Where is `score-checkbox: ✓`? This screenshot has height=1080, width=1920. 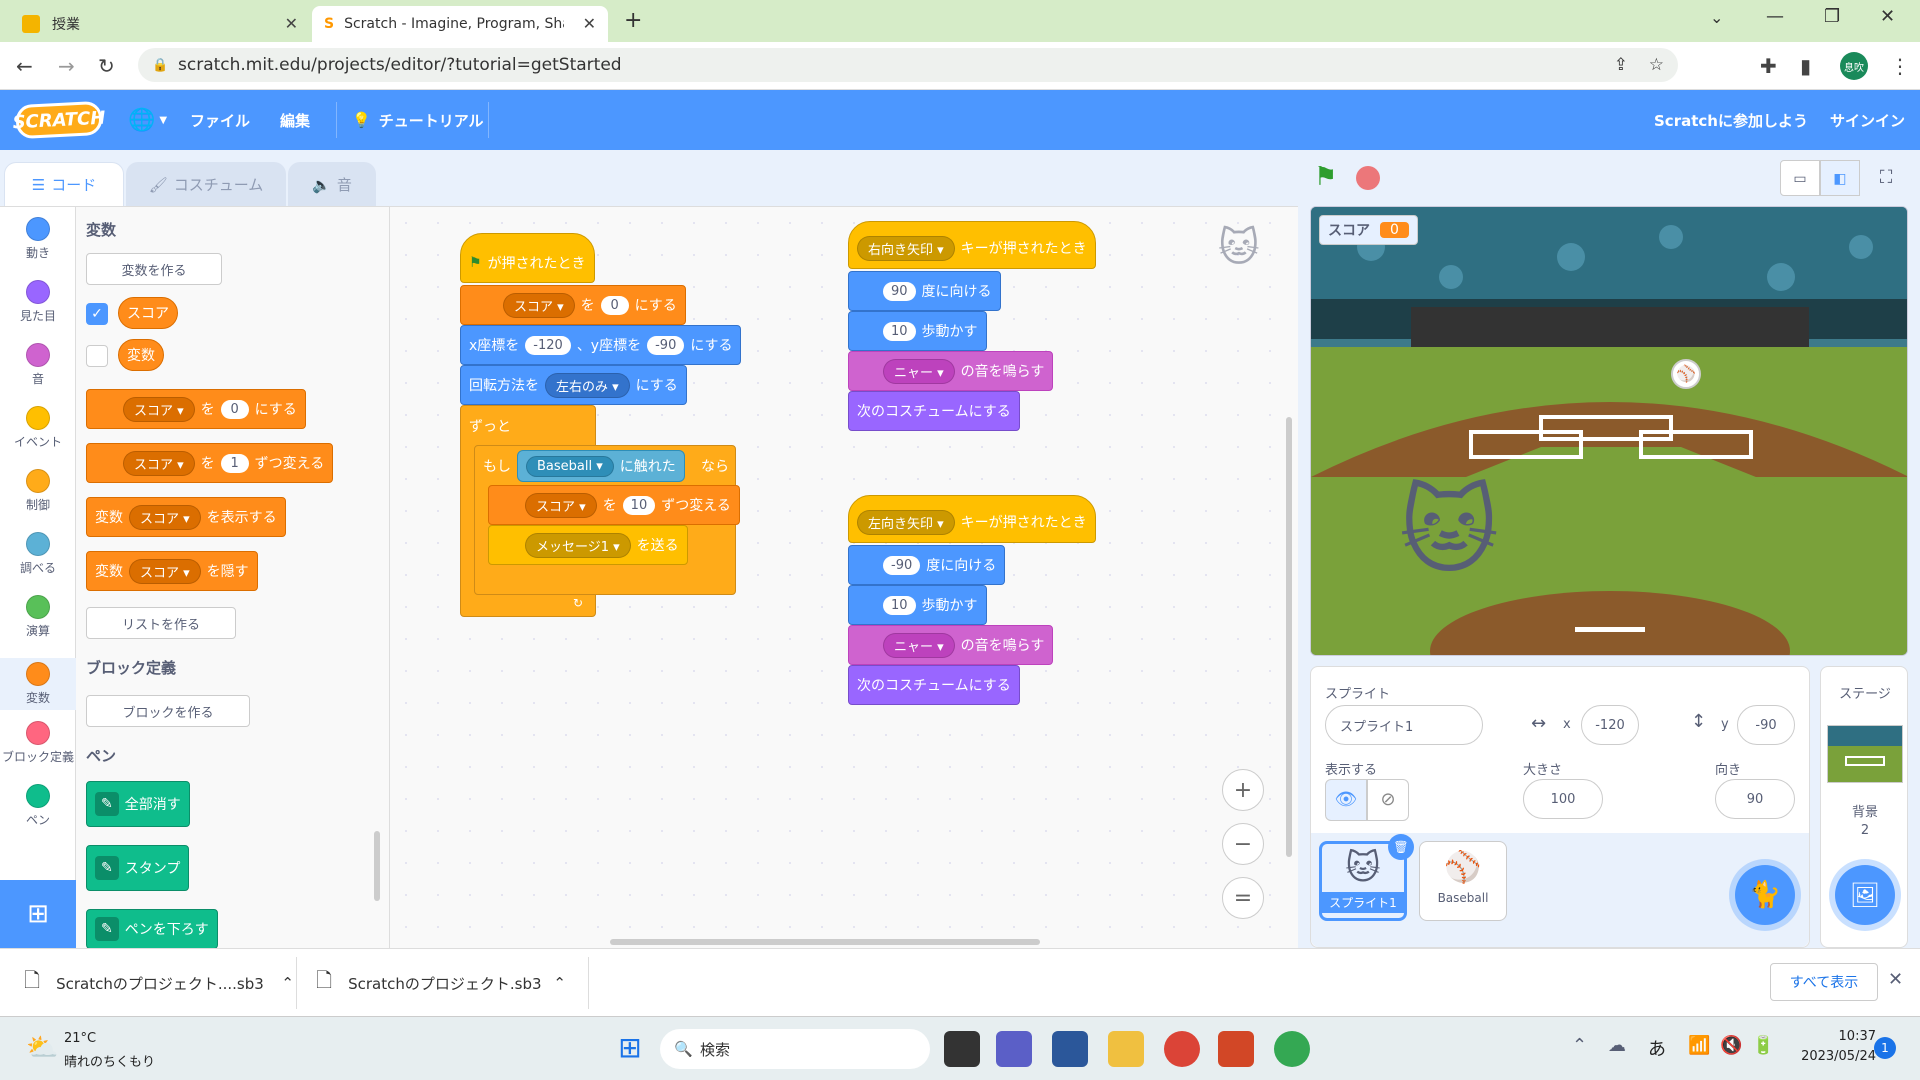 score-checkbox: ✓ is located at coordinates (97, 314).